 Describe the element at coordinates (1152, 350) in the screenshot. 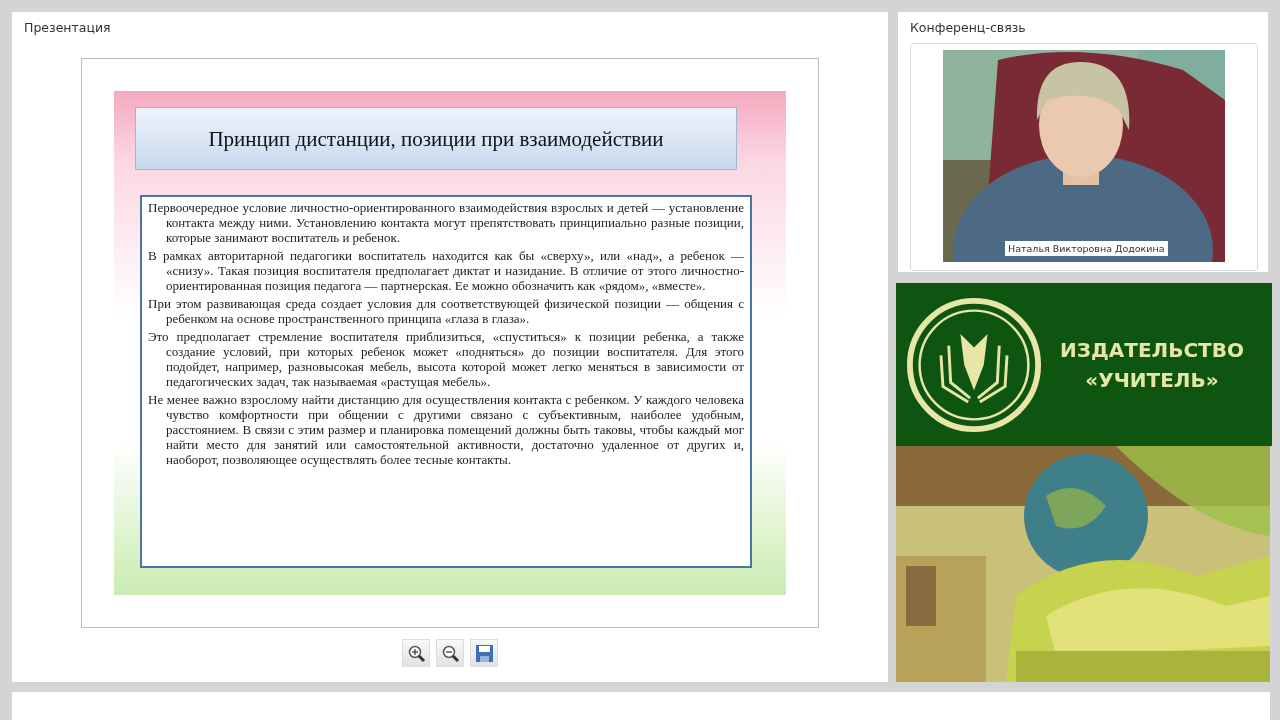

I see `publisher-name: ИЗДАТЕЛЬСТВО` at that location.